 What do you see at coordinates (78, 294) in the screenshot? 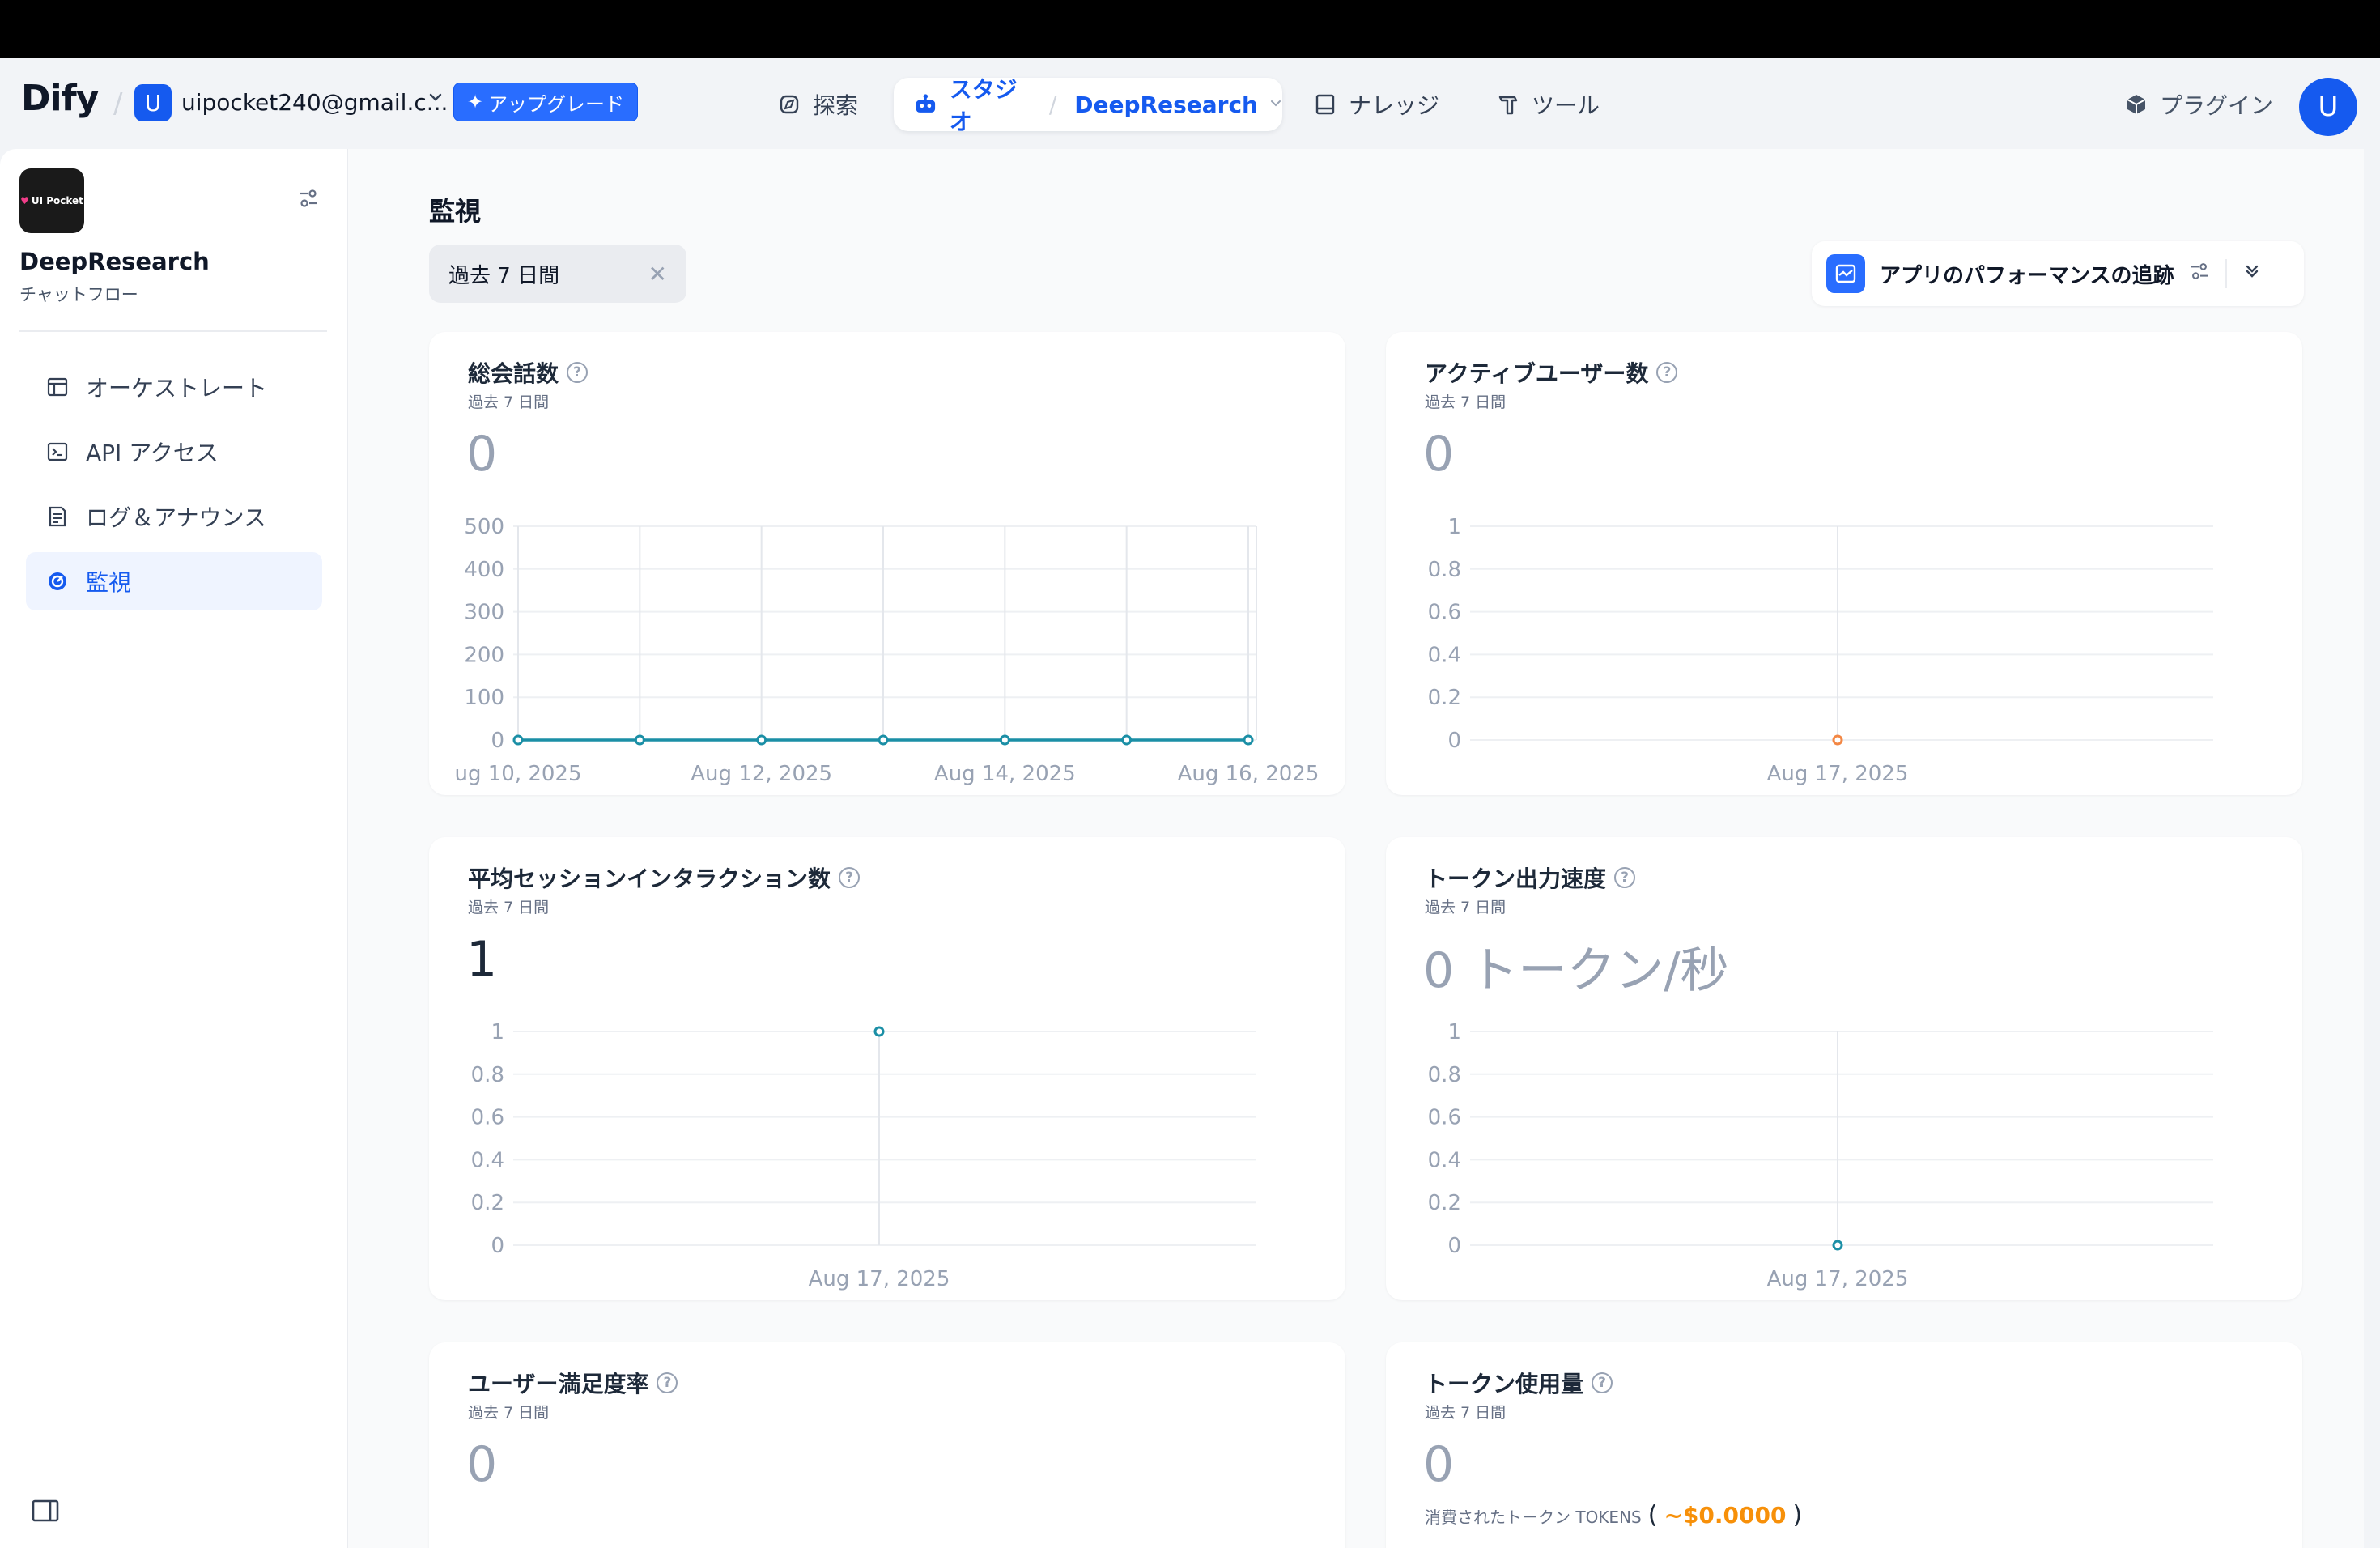
I see `app-type: チャットフロー` at bounding box center [78, 294].